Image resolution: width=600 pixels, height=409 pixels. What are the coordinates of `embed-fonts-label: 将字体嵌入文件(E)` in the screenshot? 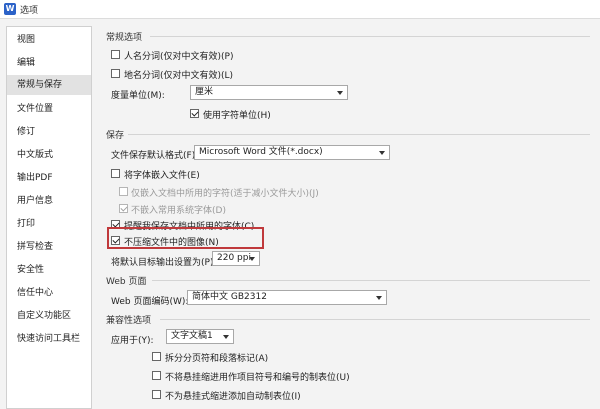 It's located at (162, 176).